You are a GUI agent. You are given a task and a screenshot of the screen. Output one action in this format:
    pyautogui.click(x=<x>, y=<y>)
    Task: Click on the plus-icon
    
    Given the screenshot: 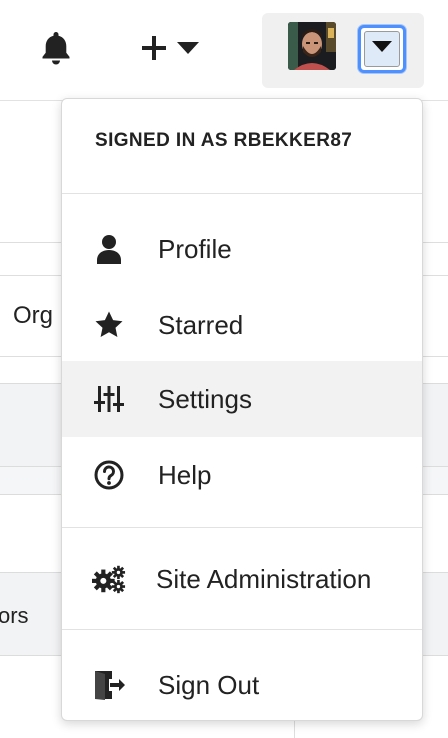 What is the action you would take?
    pyautogui.click(x=154, y=50)
    